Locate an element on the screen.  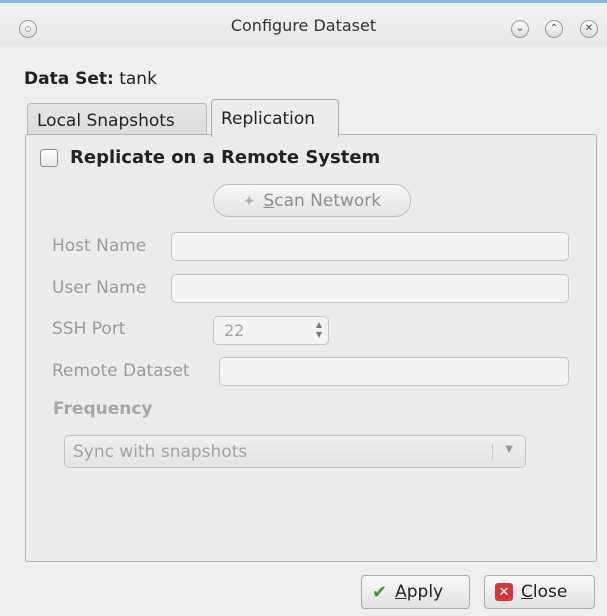
host-name-label: Host Name is located at coordinates (99, 246).